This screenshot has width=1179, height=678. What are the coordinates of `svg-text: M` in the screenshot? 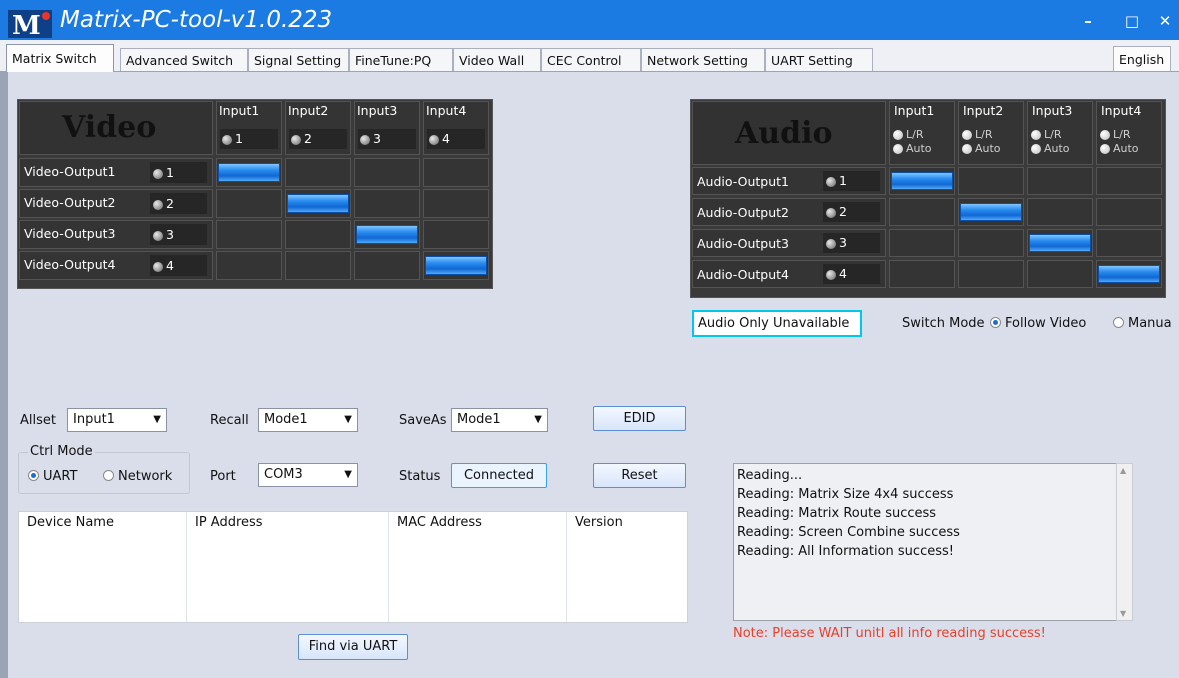 It's located at (26, 24).